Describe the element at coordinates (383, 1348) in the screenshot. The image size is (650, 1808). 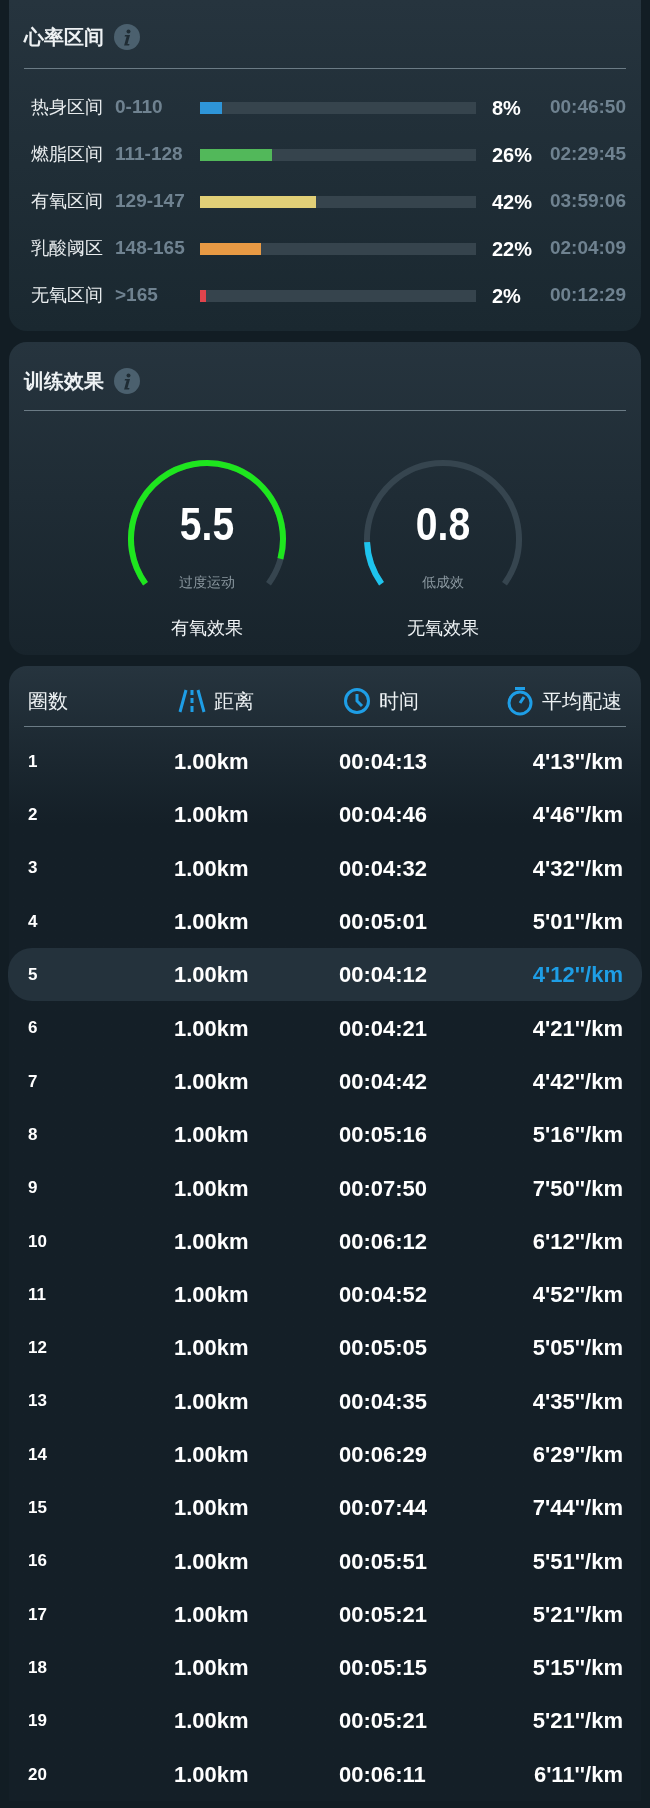
I see `lap-time: 00:05:05` at that location.